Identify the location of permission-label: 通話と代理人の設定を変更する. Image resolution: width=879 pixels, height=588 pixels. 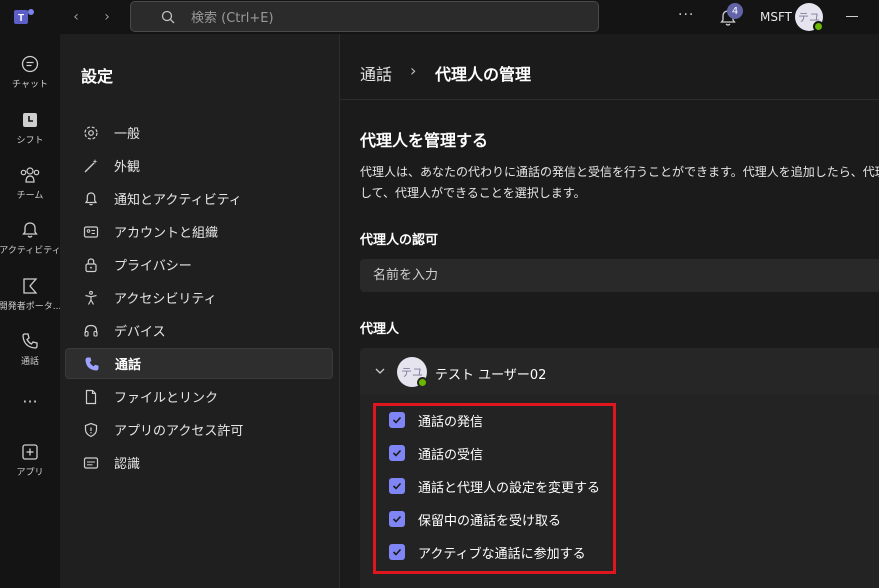
(509, 488).